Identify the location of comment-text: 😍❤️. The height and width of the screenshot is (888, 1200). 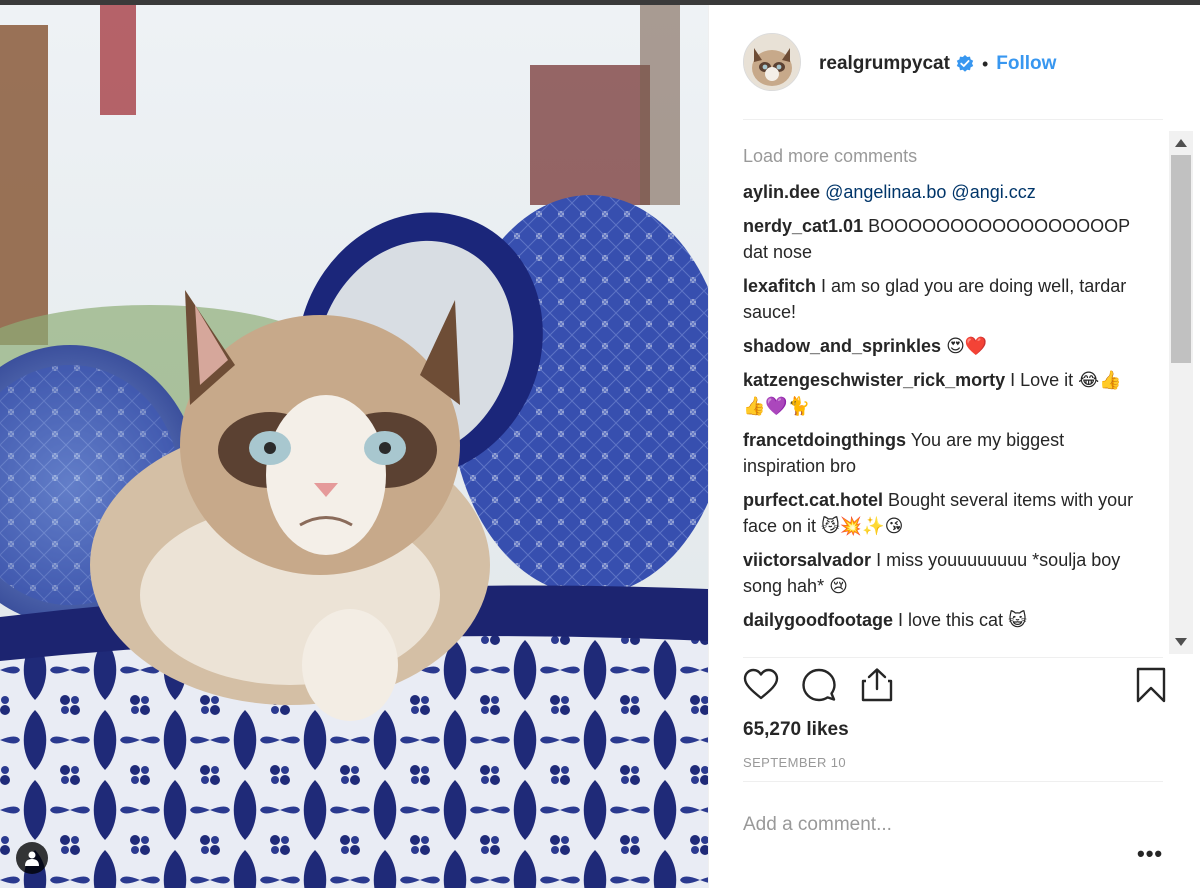
(967, 346).